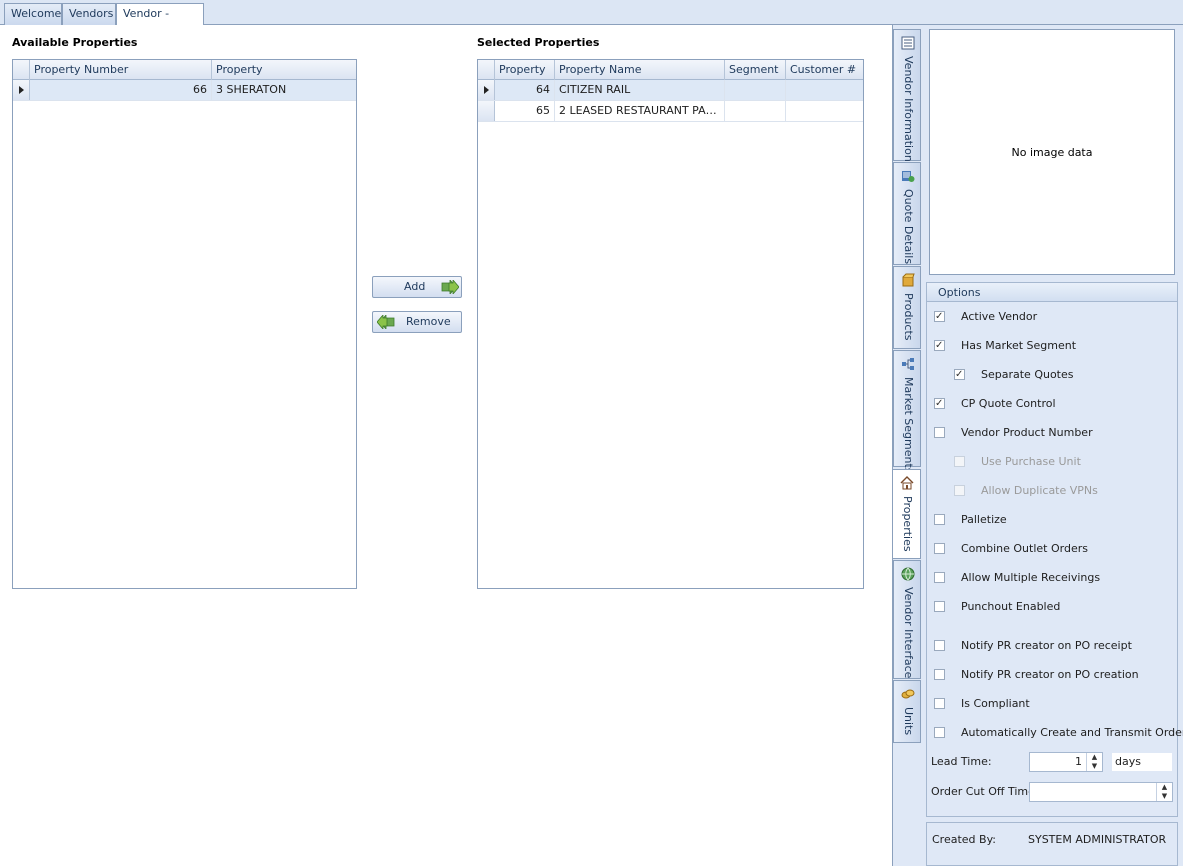 The image size is (1183, 866). I want to click on document-tab-strip: Welcome Vendors Vendor - 1✕, so click(591, 20).